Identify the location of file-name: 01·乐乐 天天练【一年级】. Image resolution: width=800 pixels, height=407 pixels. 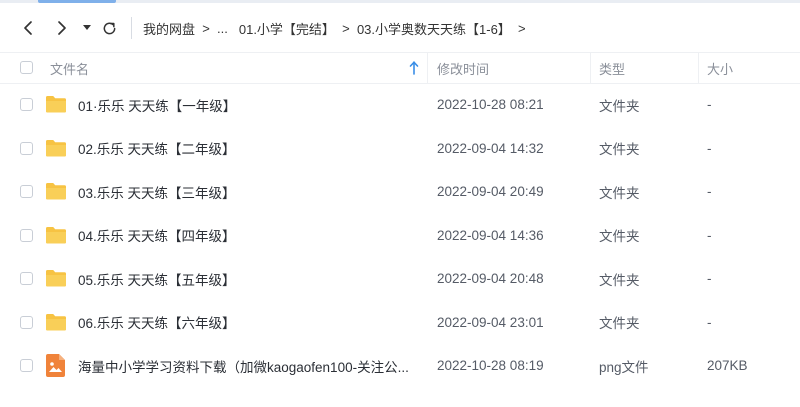
(157, 104).